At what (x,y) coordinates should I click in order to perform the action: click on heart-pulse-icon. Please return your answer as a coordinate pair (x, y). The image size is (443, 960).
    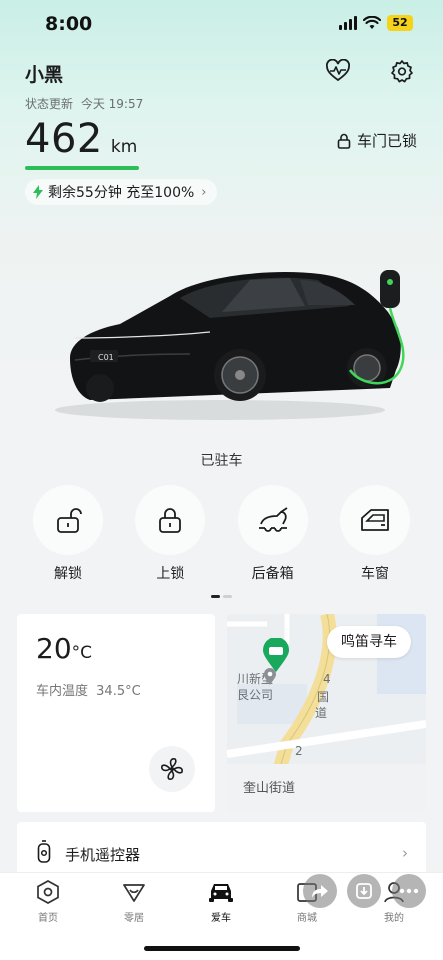
    Looking at the image, I should click on (338, 70).